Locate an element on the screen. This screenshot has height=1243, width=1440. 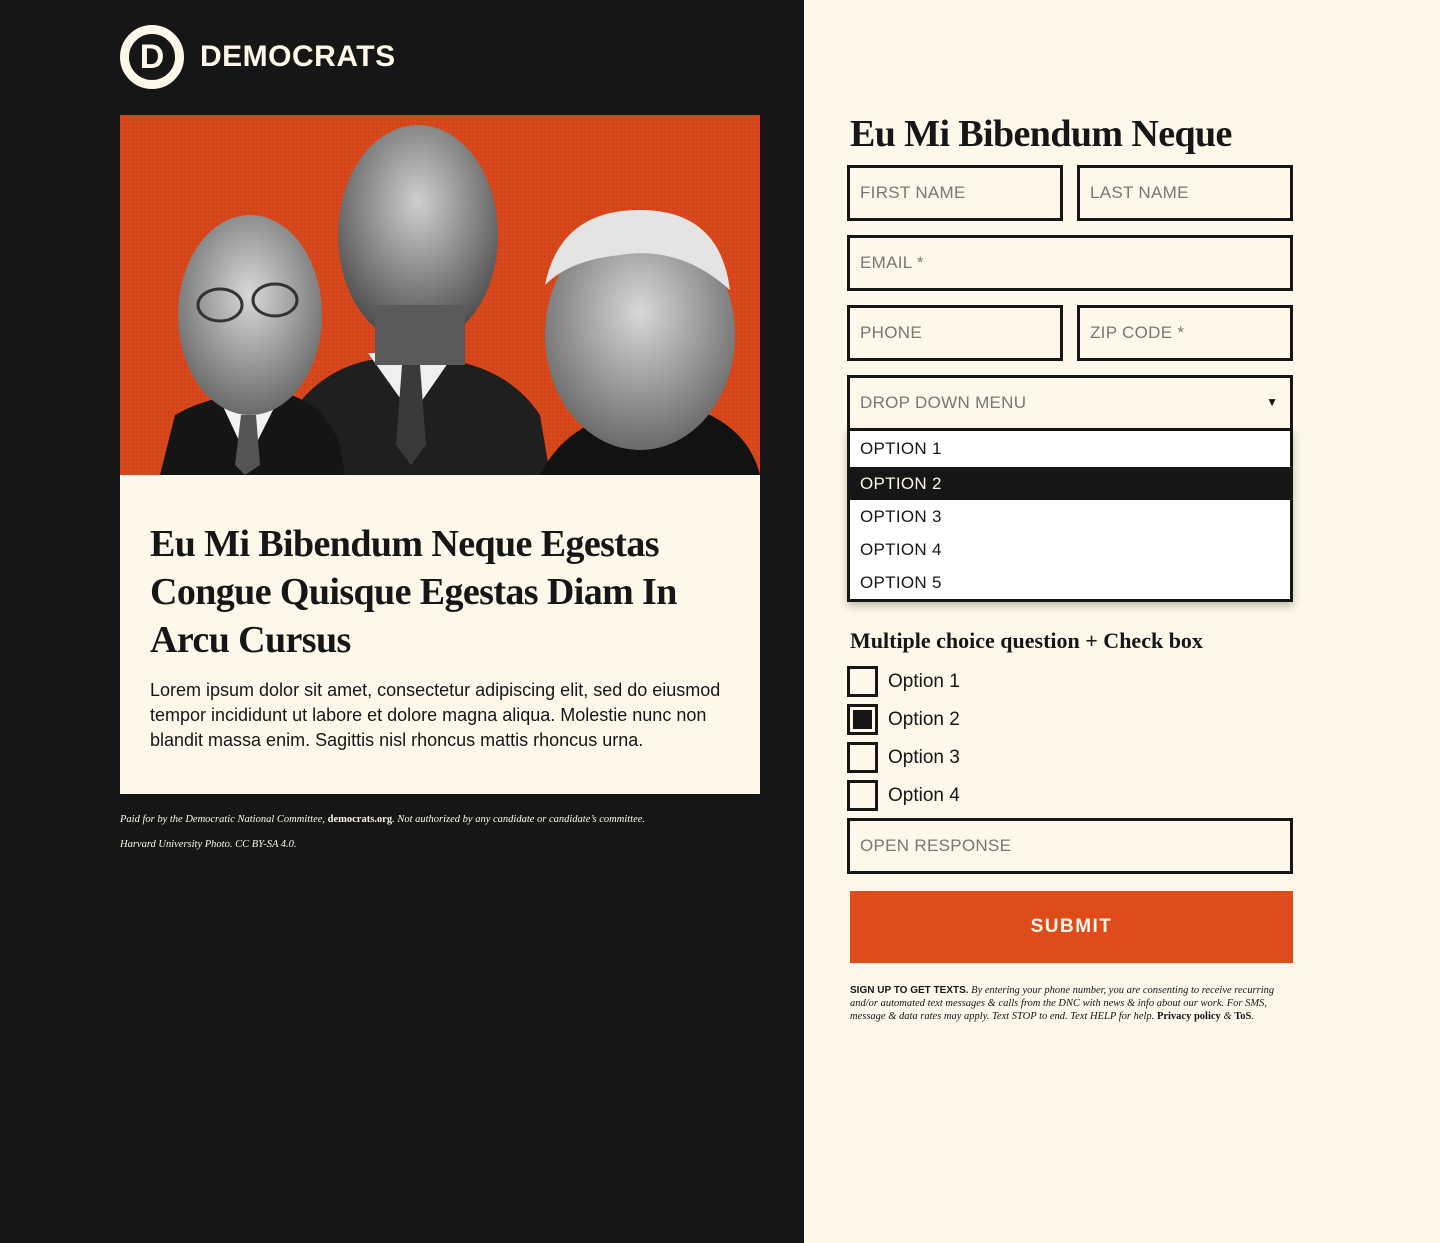
checkbox-option-4: Option 4 is located at coordinates (903, 795).